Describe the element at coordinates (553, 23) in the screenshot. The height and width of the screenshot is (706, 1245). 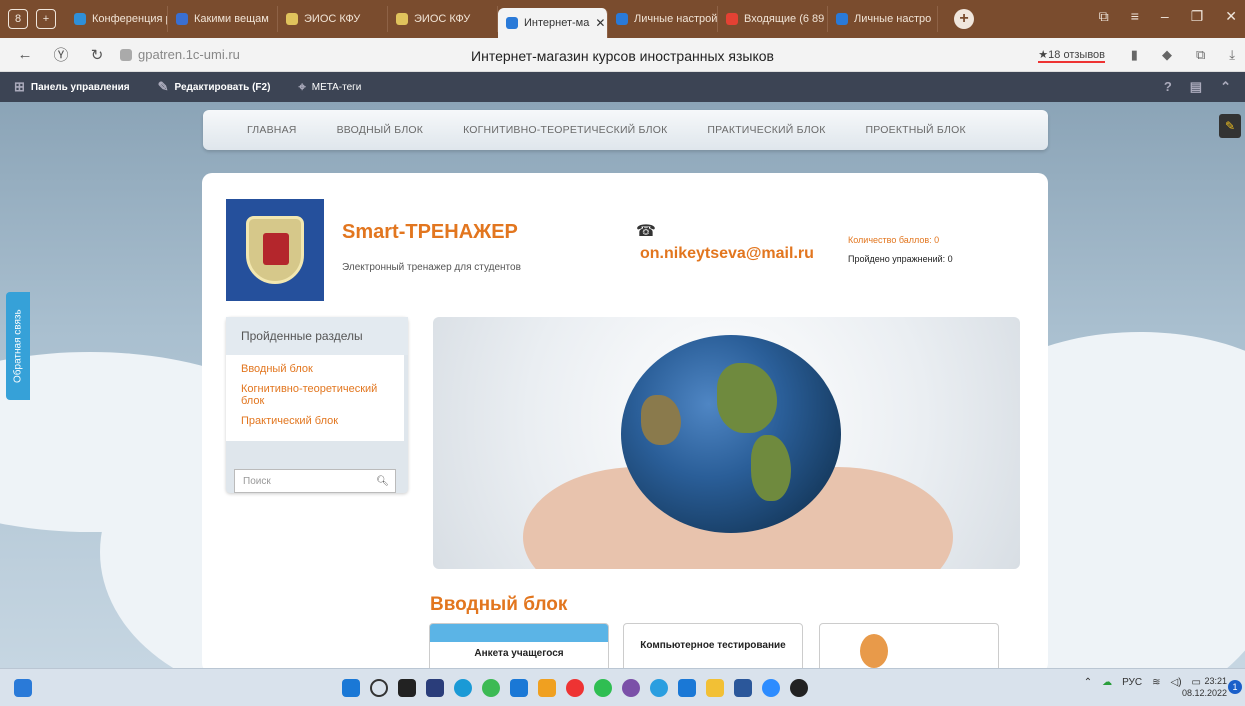
I see `tab-internet-shop: Интернет-ма ✕` at that location.